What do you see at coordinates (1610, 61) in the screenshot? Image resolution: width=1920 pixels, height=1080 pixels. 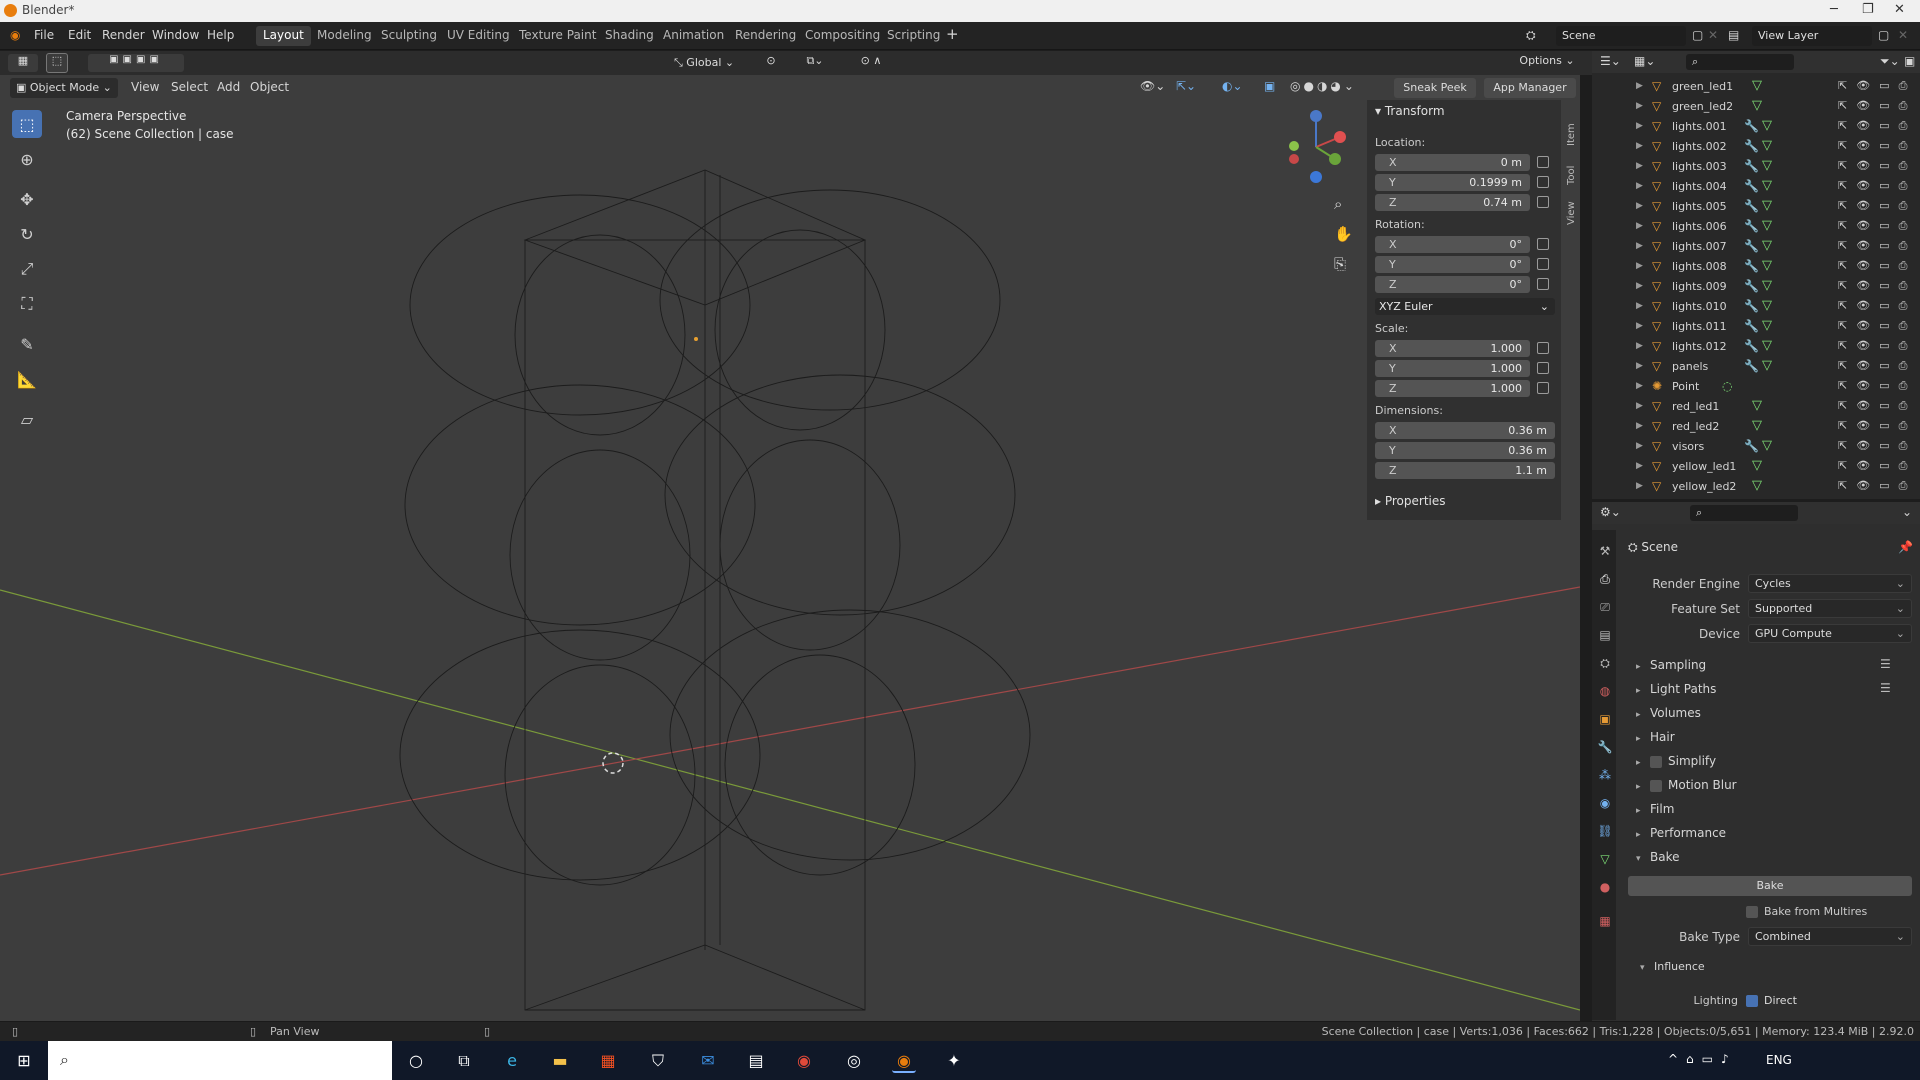 I see `outliner-editor-type-icon: ☰⌄` at bounding box center [1610, 61].